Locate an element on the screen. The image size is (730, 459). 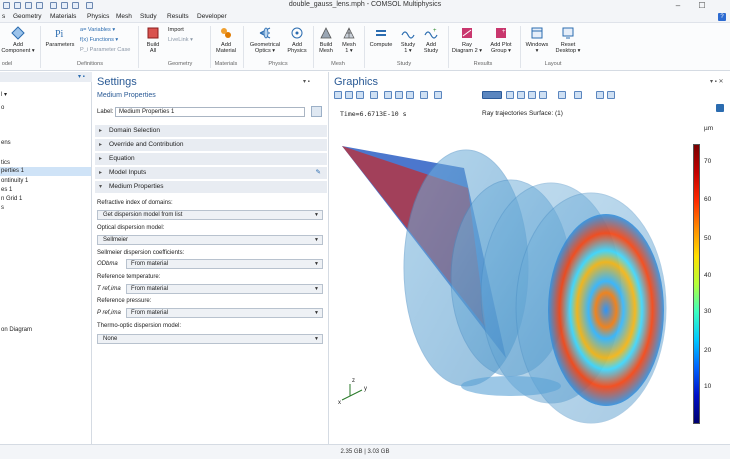
reference-pressure-select: From material ▼ is located at coordinates (224, 313).